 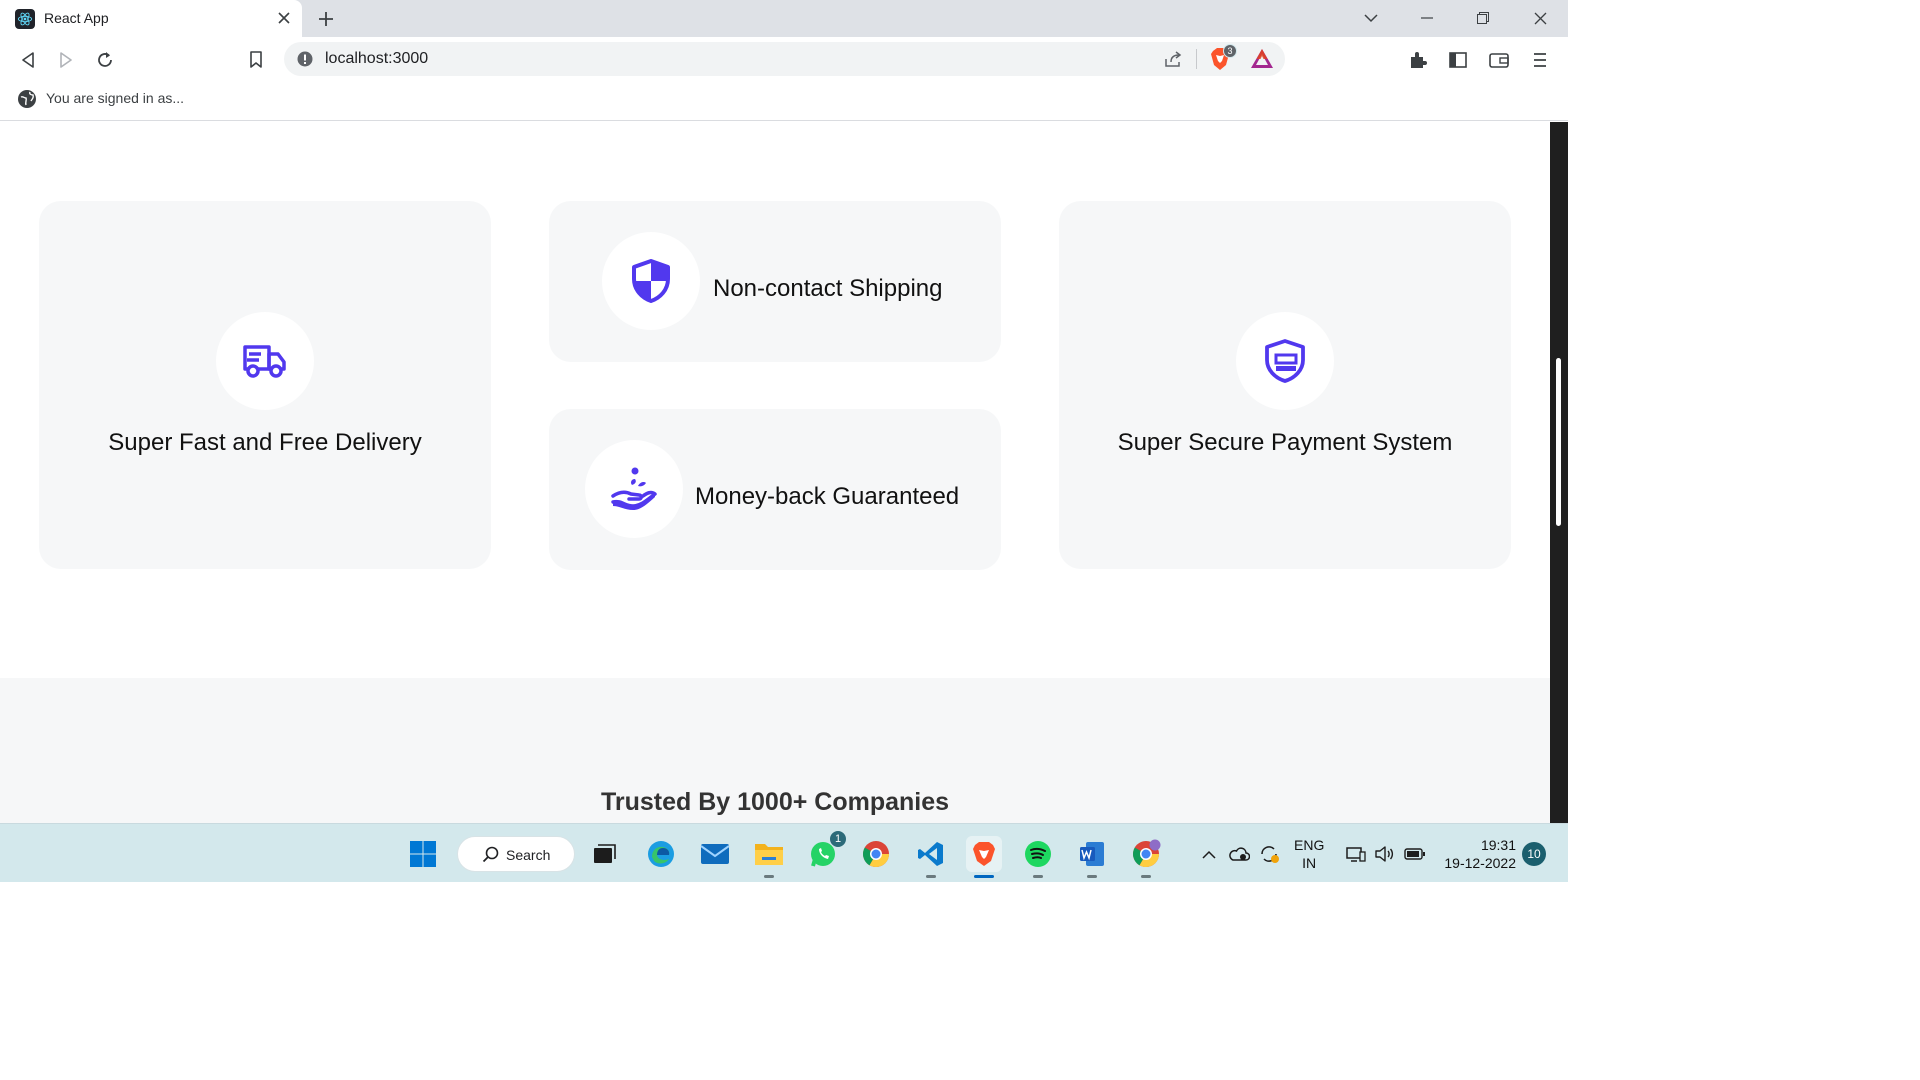 I want to click on extensions-icon, so click(x=1418, y=60).